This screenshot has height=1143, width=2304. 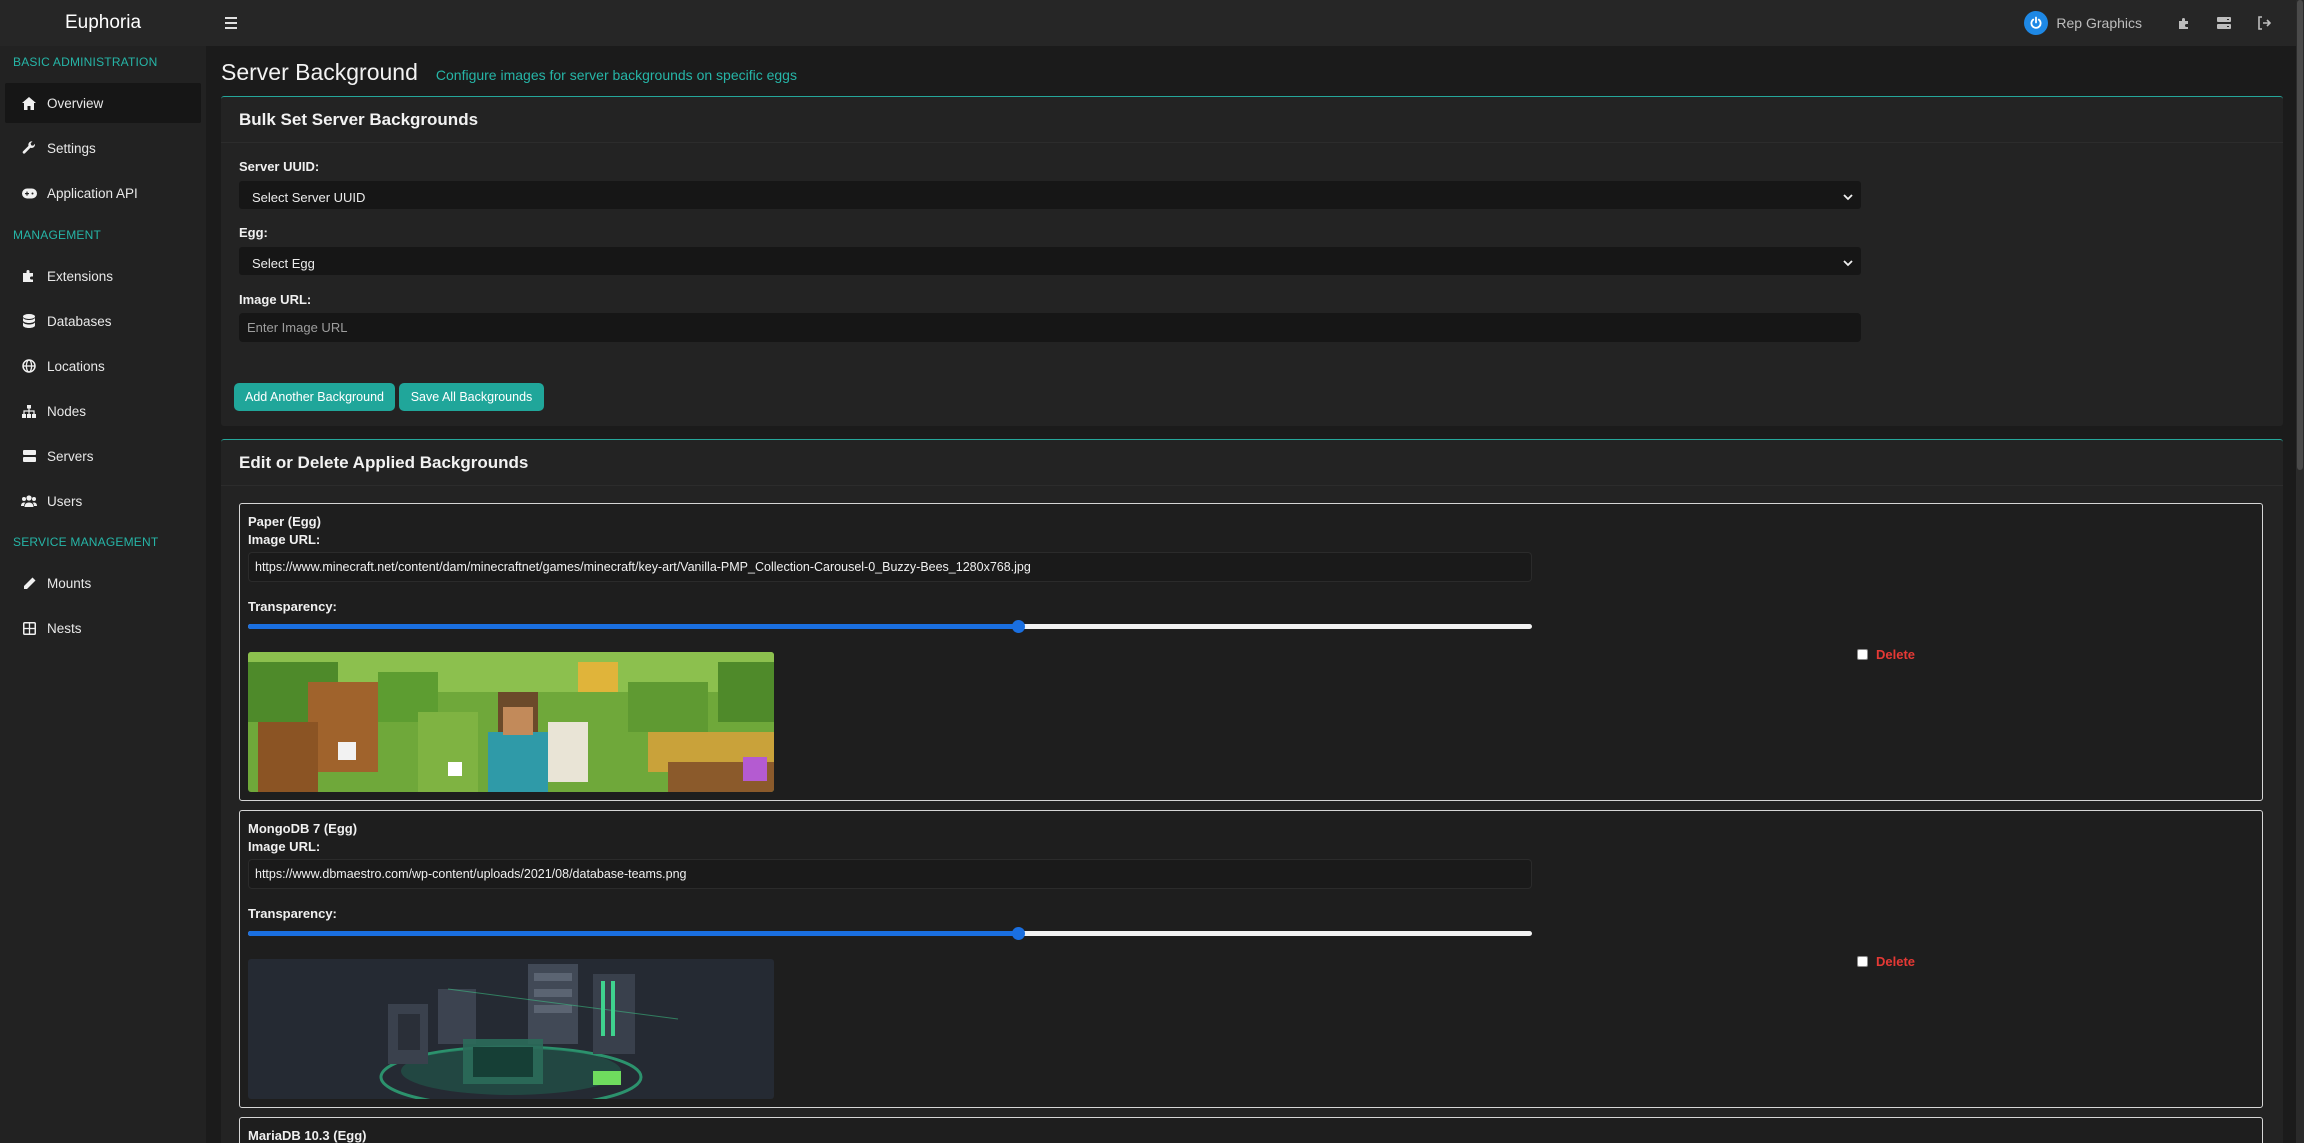 What do you see at coordinates (1251, 1130) in the screenshot?
I see `background-card-mariadb: MariaDB 10.3 (Egg)` at bounding box center [1251, 1130].